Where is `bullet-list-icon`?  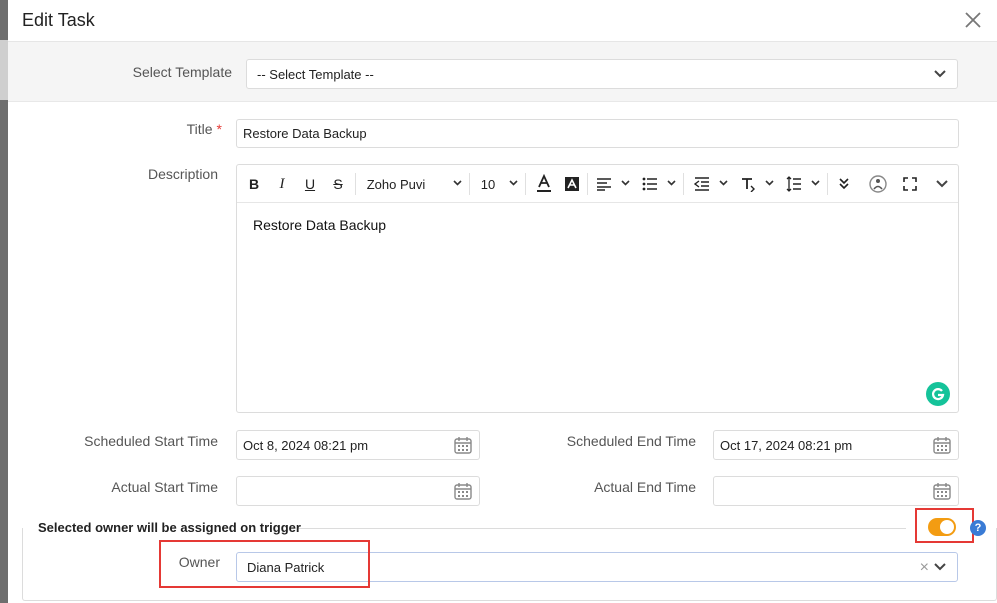 bullet-list-icon is located at coordinates (650, 184).